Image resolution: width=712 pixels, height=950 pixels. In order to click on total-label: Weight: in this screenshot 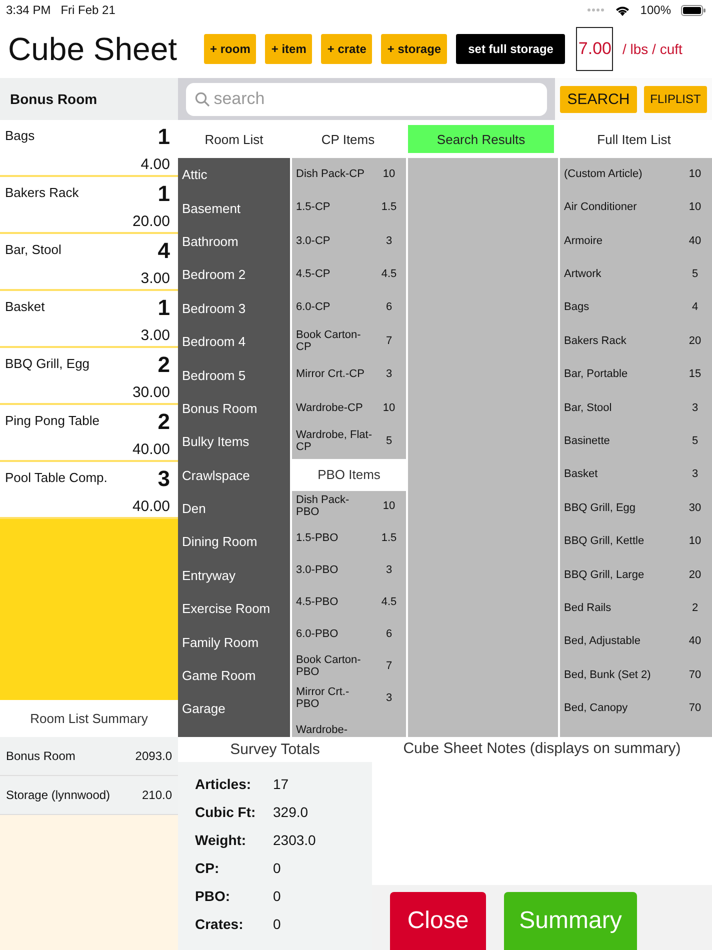, I will do `click(221, 841)`.